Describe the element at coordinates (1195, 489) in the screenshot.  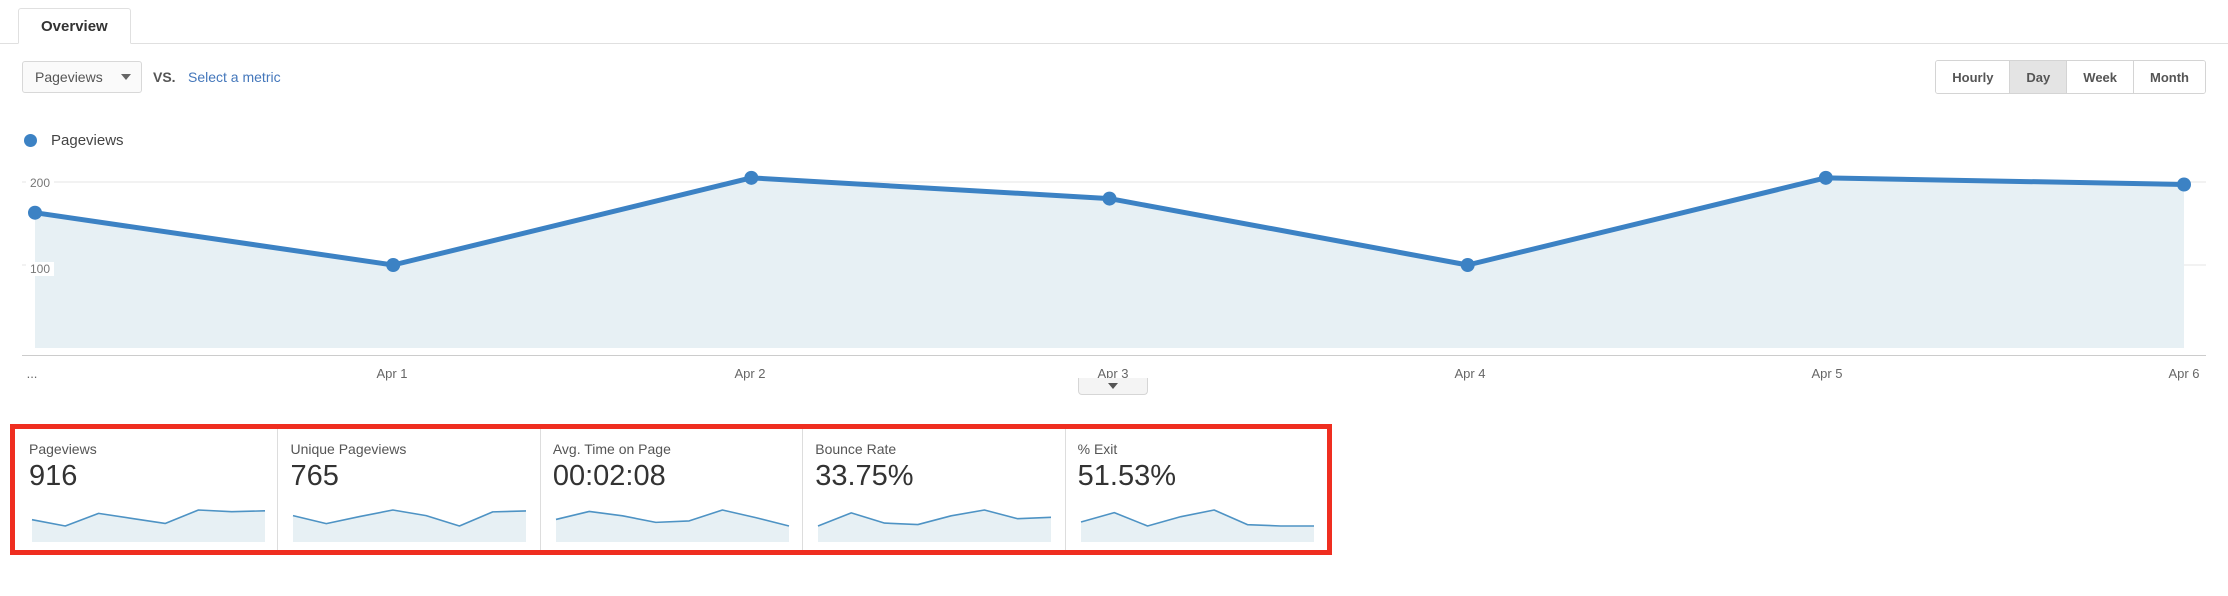
I see `metric-card-percent-exit: % Exit 51.53%` at that location.